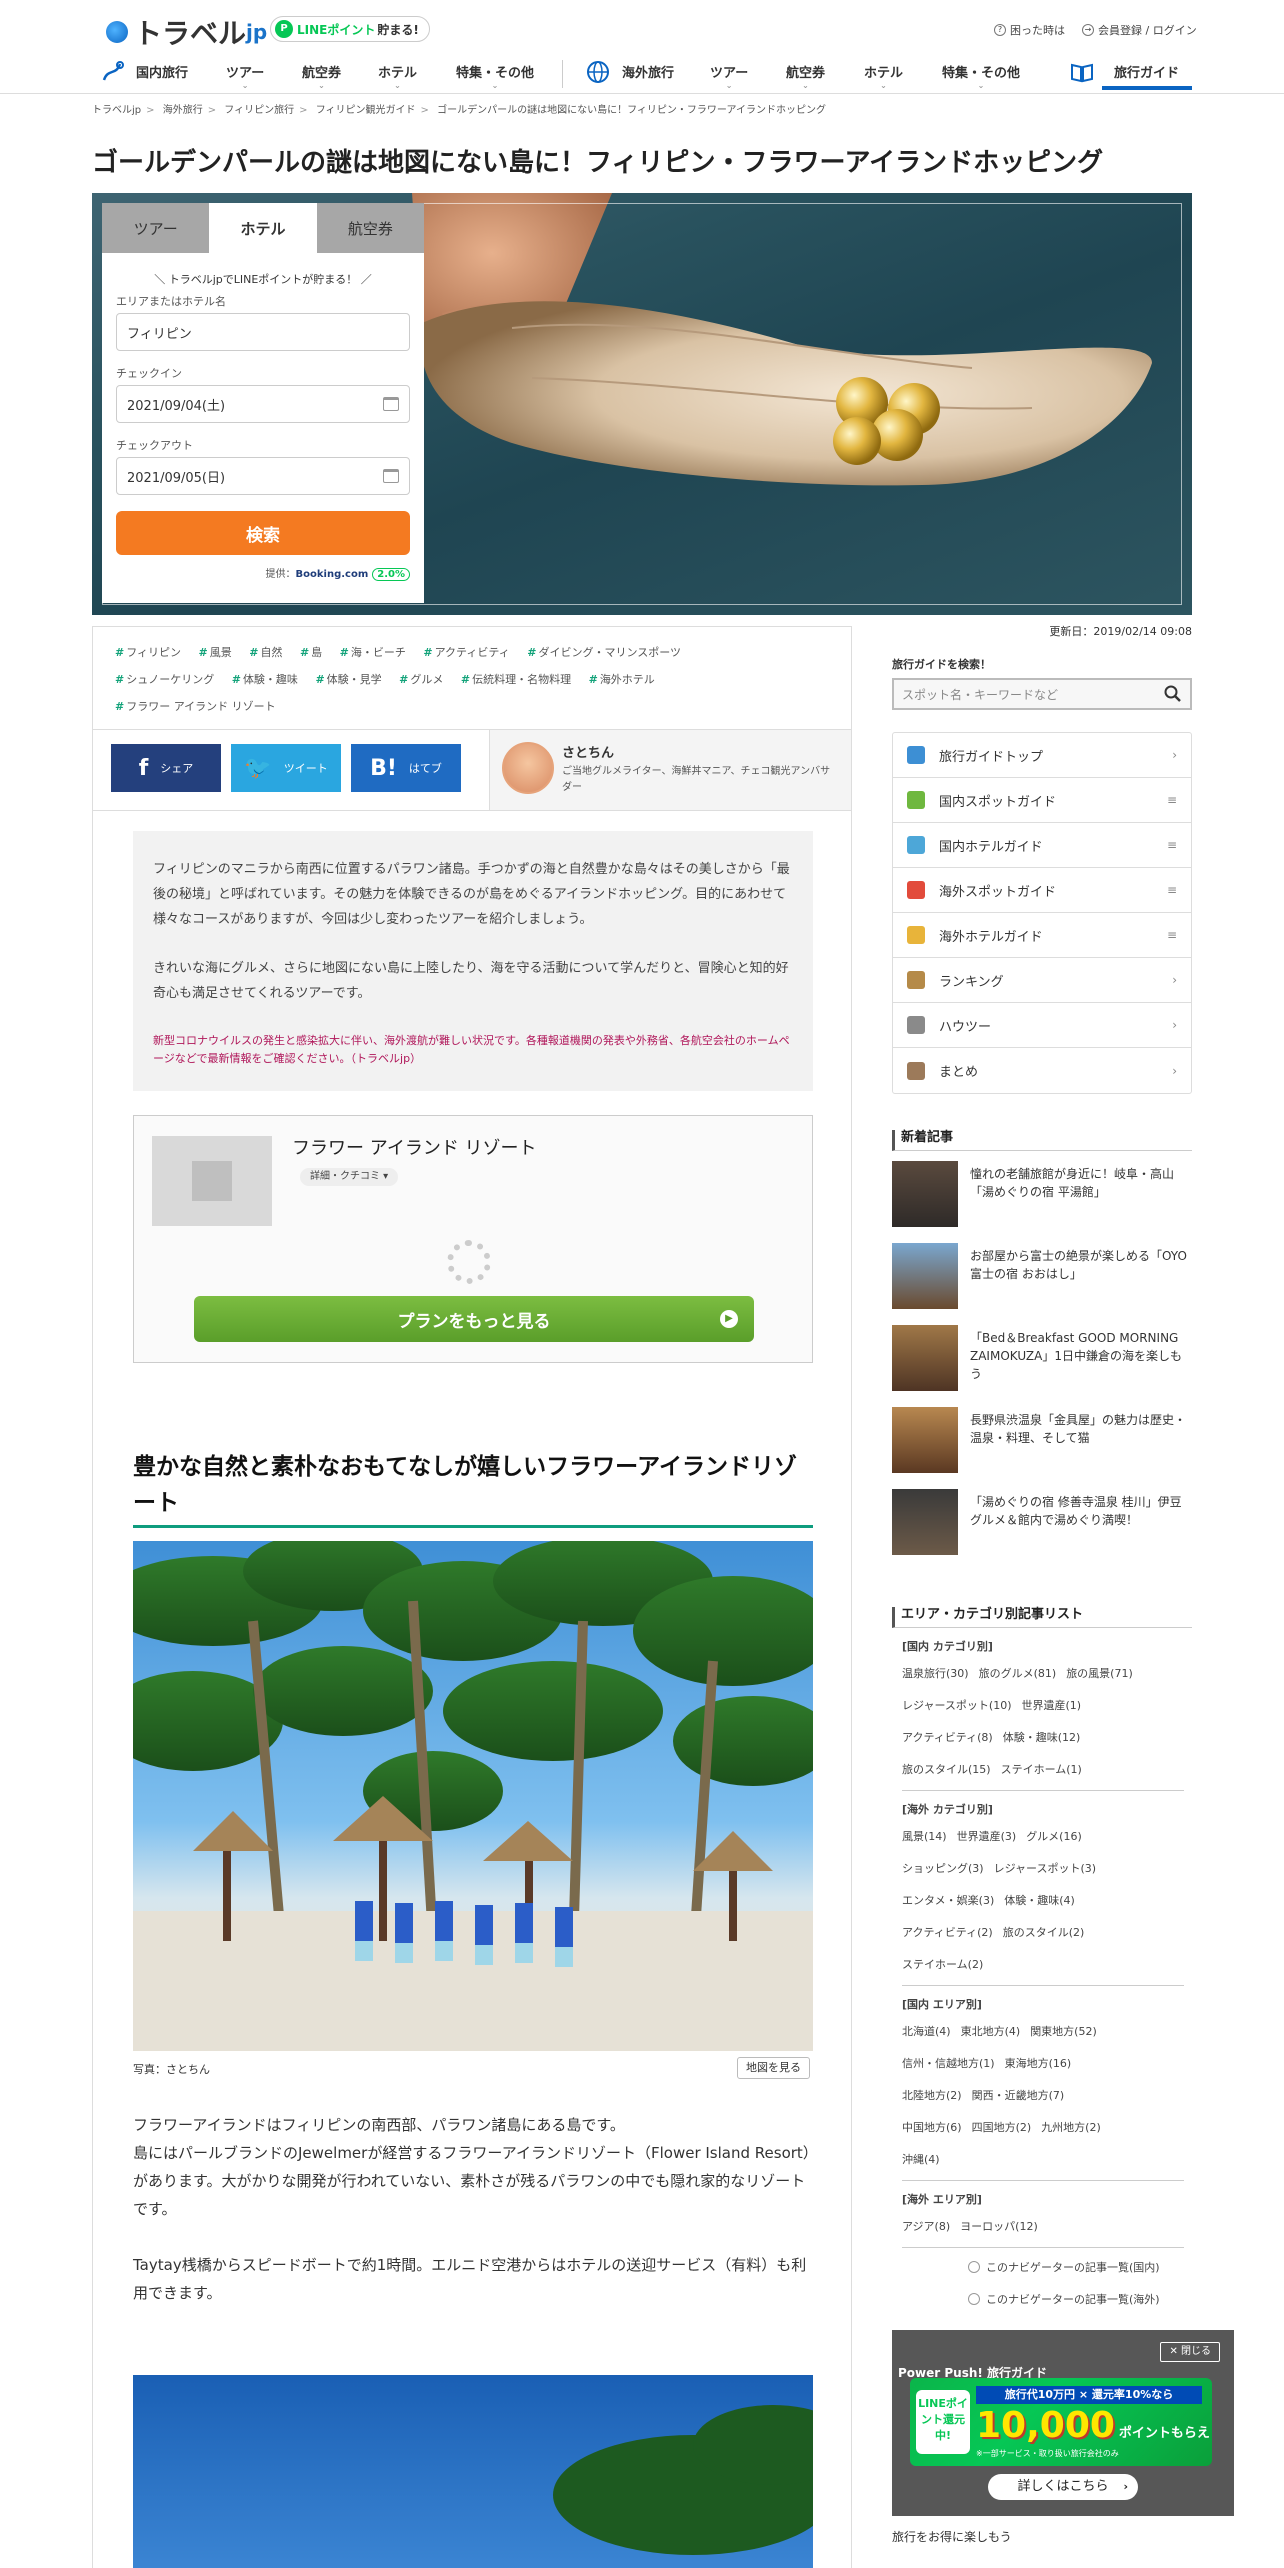 This screenshot has width=1284, height=2568. Describe the element at coordinates (805, 76) in the screenshot. I see `nav-overseas-air: 航空券 ⌄` at that location.